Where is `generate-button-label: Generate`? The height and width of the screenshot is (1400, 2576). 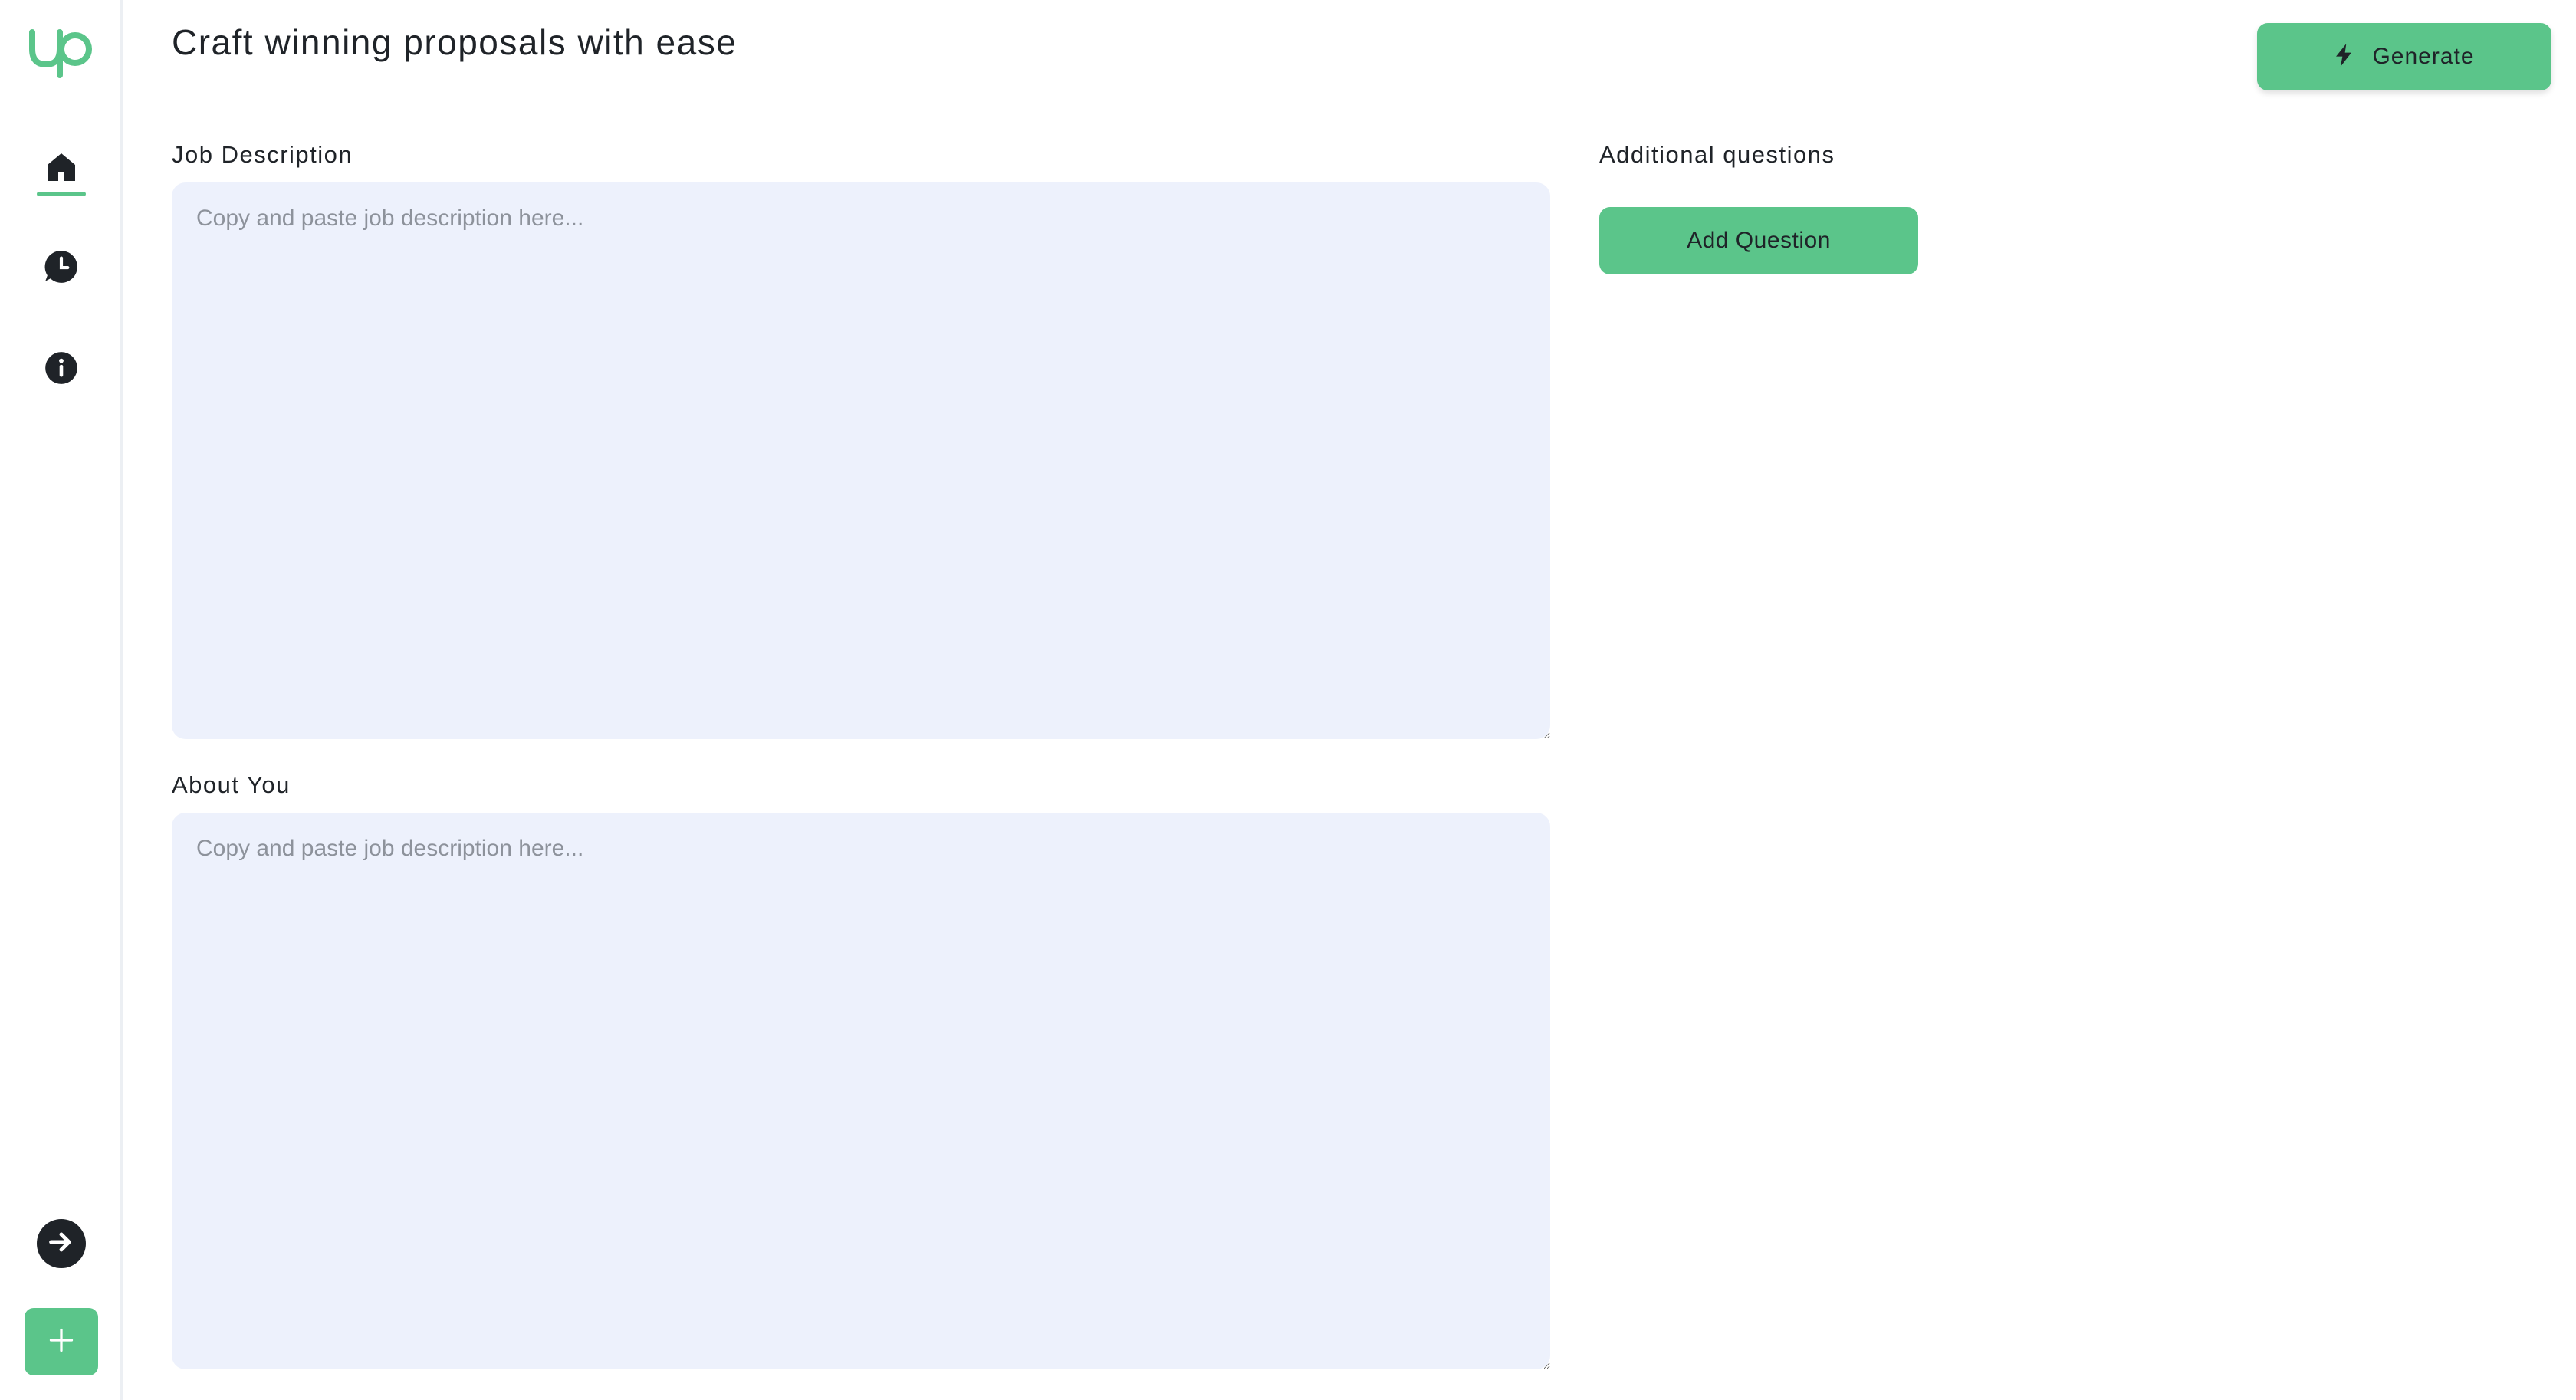
generate-button-label: Generate is located at coordinates (2423, 56).